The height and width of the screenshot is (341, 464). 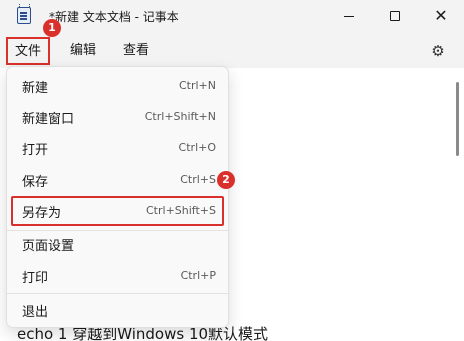 I want to click on menu-item-label: 打印, so click(x=35, y=278).